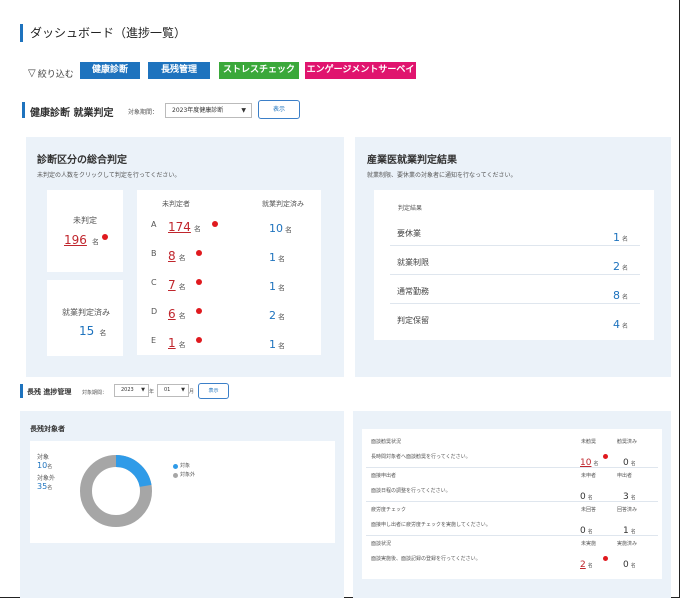 The height and width of the screenshot is (598, 680). I want to click on col-determined-header: 就業判定済み, so click(283, 204).